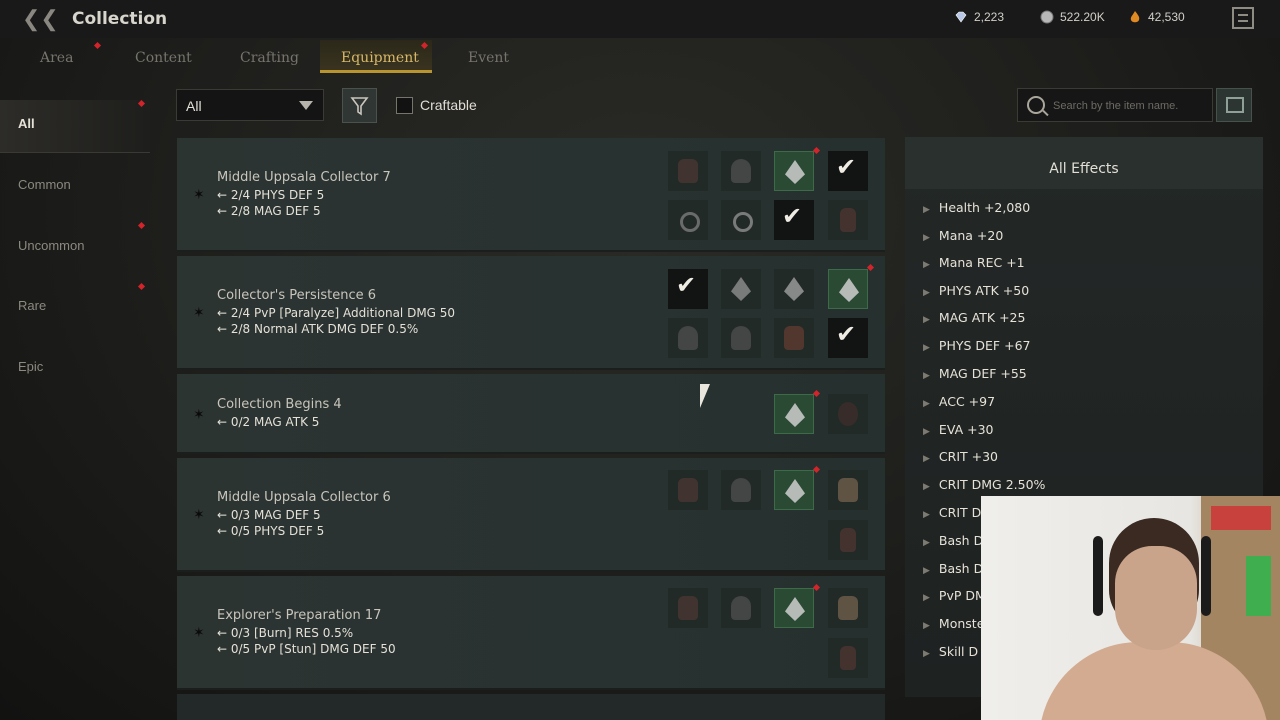  What do you see at coordinates (448, 105) in the screenshot?
I see `craftable-label: Craftable` at bounding box center [448, 105].